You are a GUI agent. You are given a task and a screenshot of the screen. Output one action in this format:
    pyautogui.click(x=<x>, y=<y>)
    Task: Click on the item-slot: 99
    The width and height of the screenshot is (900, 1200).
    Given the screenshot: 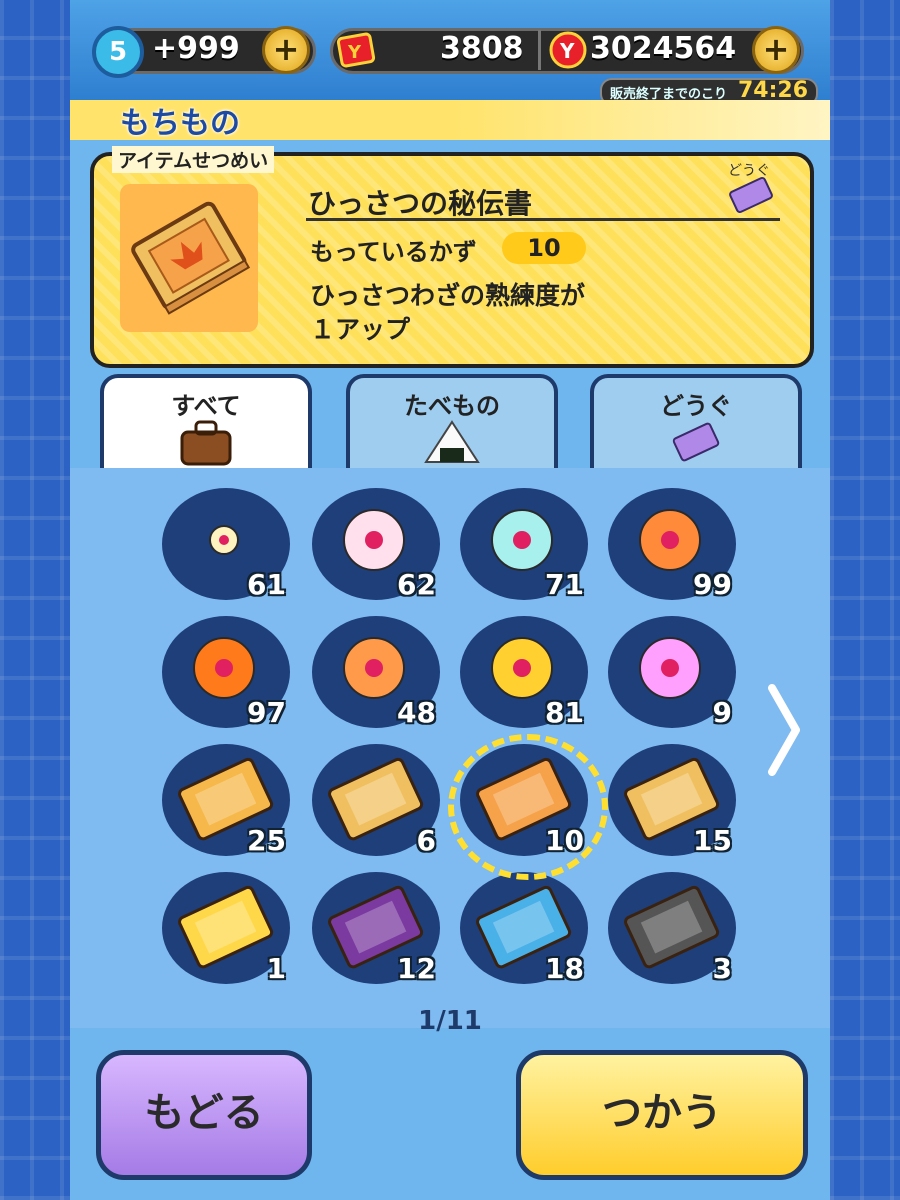 What is the action you would take?
    pyautogui.click(x=672, y=544)
    